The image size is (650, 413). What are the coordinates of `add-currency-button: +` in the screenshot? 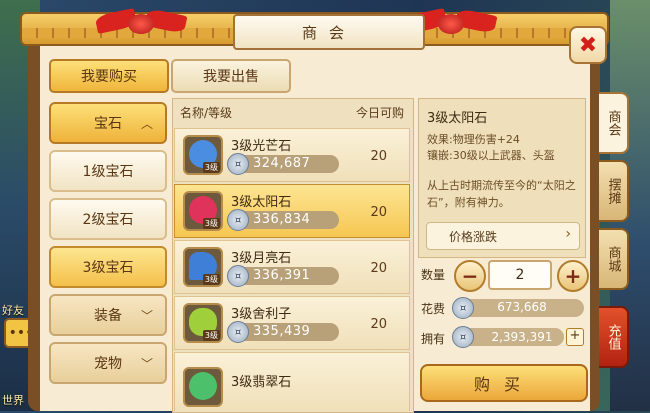 It's located at (575, 337).